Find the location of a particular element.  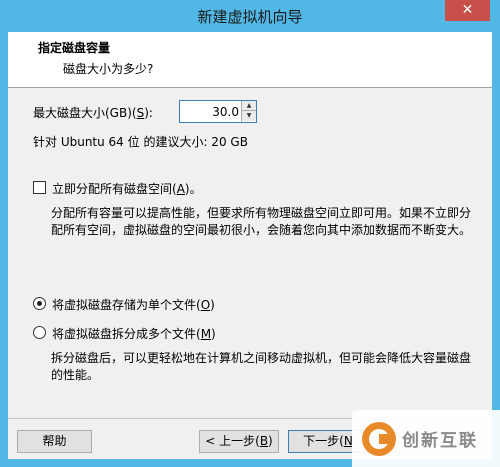

single-file-label: 将虚拟磁盘存储为单个文件(O) is located at coordinates (133, 304).